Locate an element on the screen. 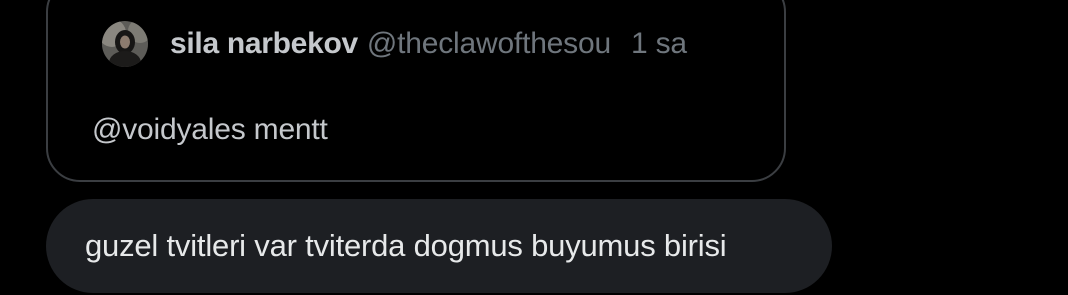 This screenshot has height=295, width=1068. author-handle: @theclawofthesou is located at coordinates (489, 44).